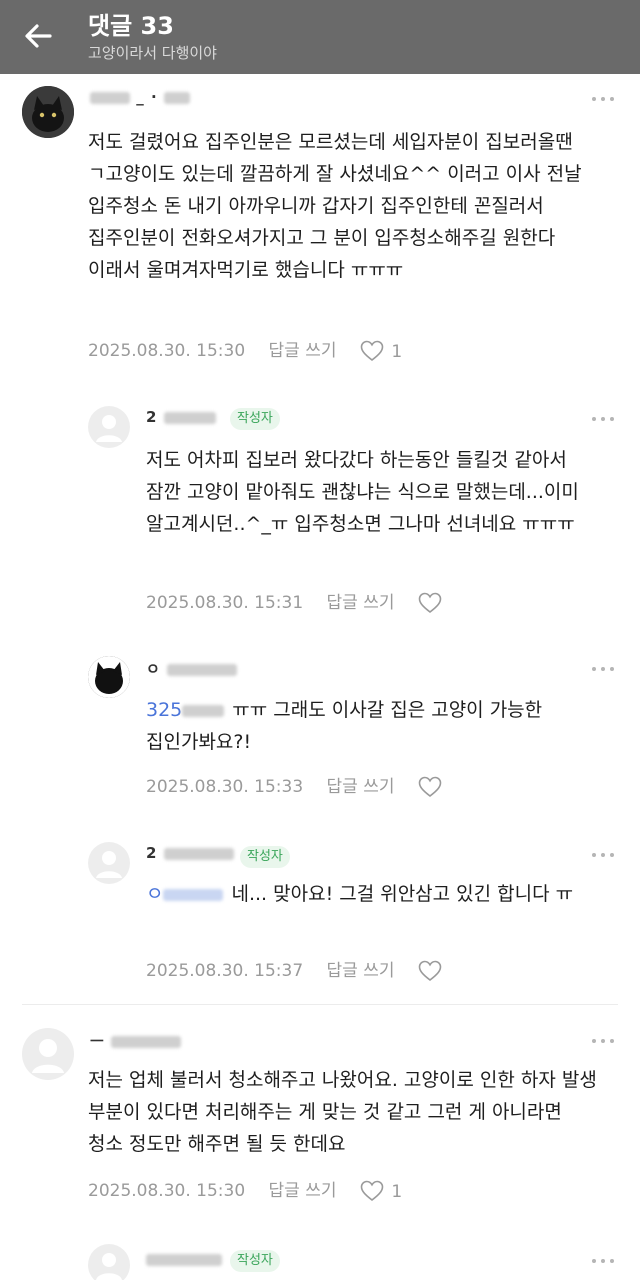 The width and height of the screenshot is (640, 1280). What do you see at coordinates (140, 97) in the screenshot?
I see `comment-author: _ ·` at bounding box center [140, 97].